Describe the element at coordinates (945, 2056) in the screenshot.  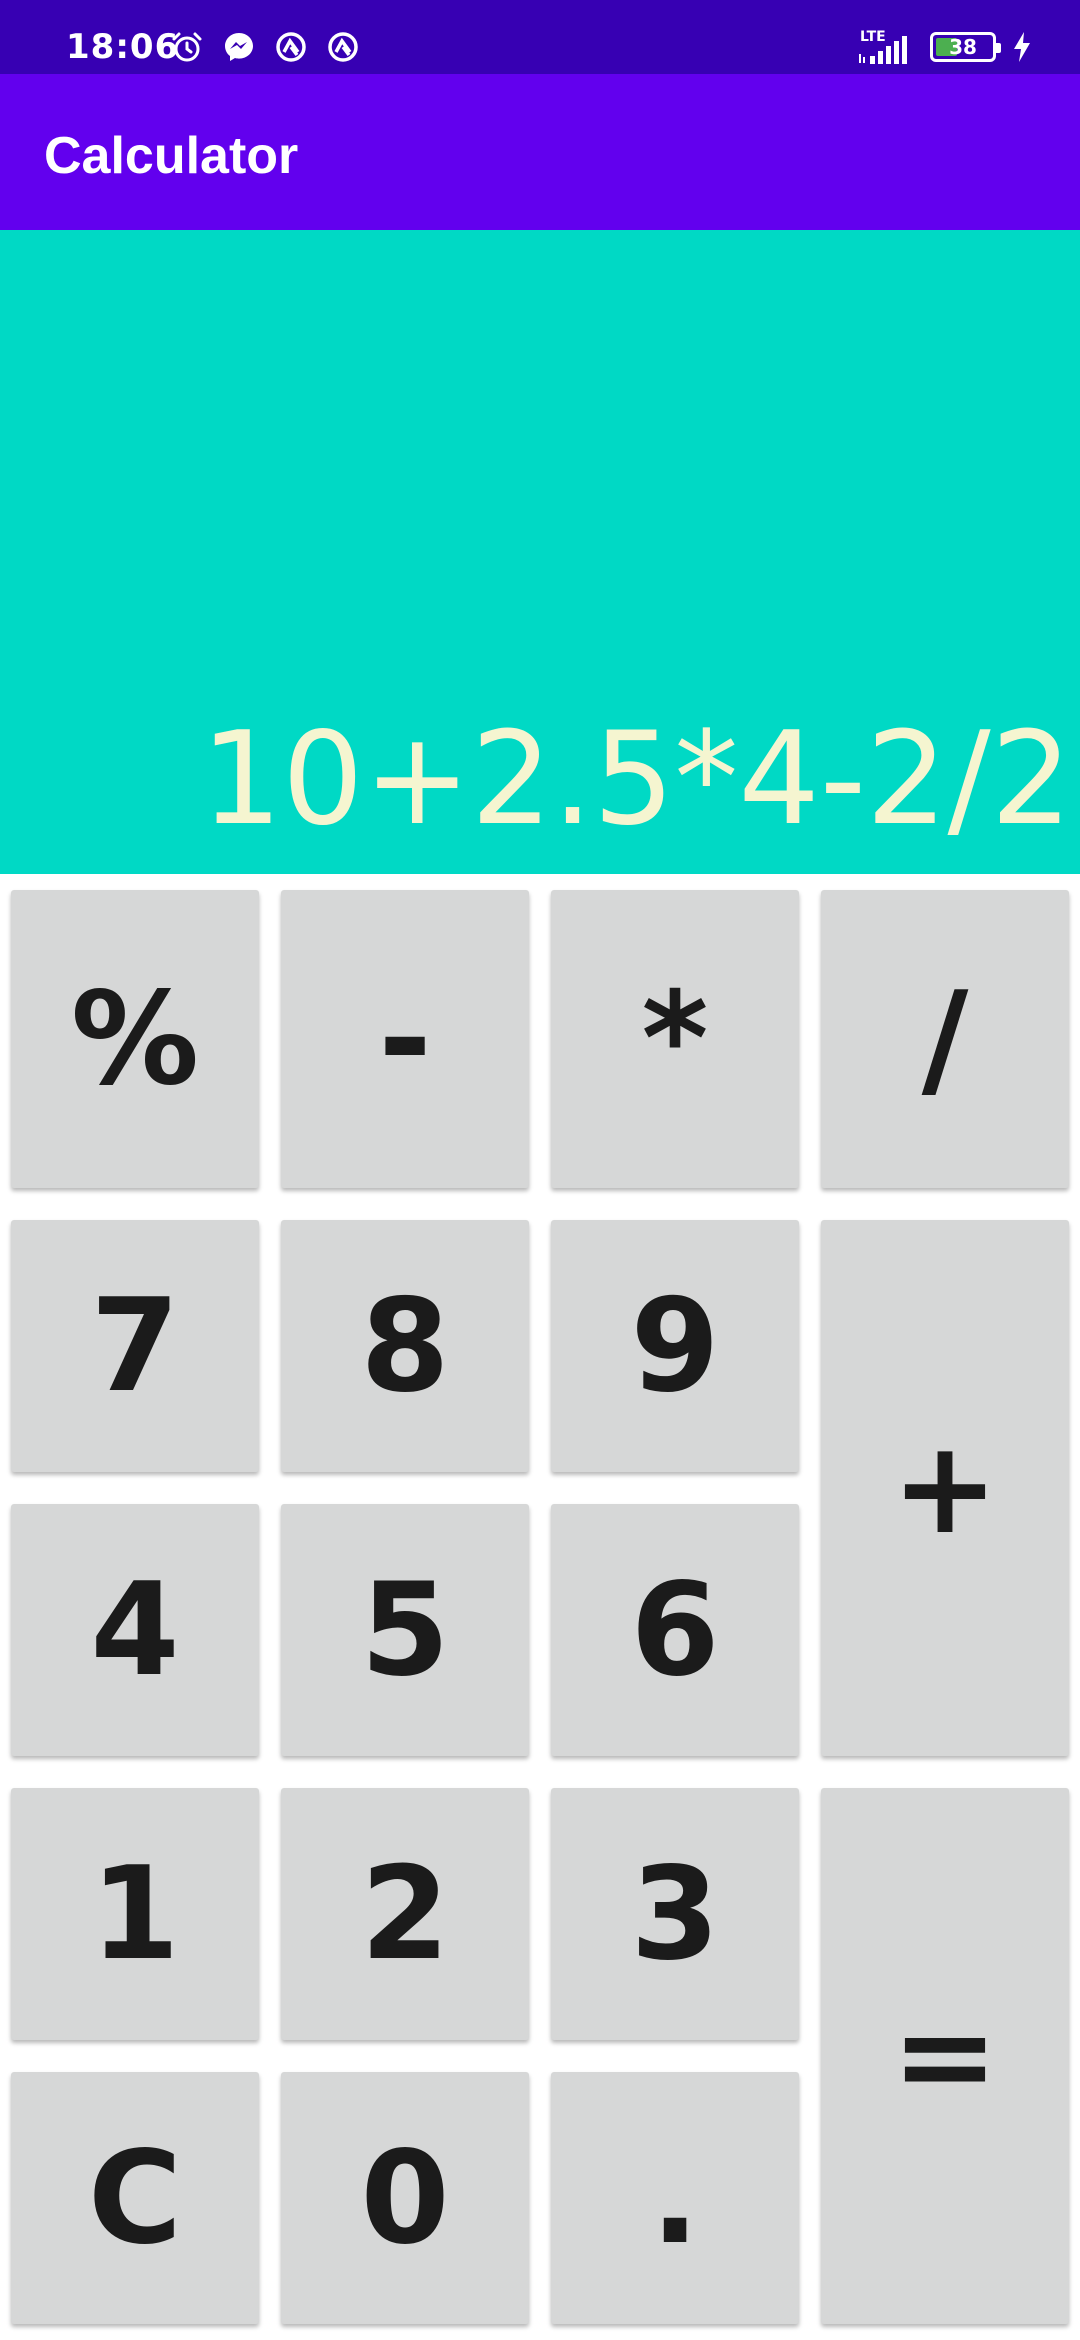
I see `equals-button: =` at that location.